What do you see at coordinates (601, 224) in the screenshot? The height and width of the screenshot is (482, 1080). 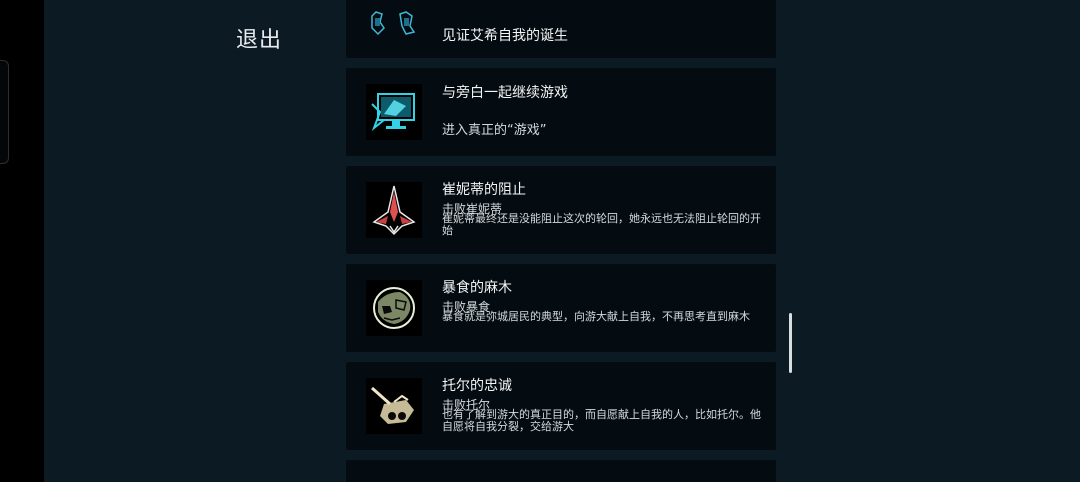 I see `achievement-description: 崔妮蒂最终还是没能阻止这次的轮回，她永远也无法阻止轮回的开始` at bounding box center [601, 224].